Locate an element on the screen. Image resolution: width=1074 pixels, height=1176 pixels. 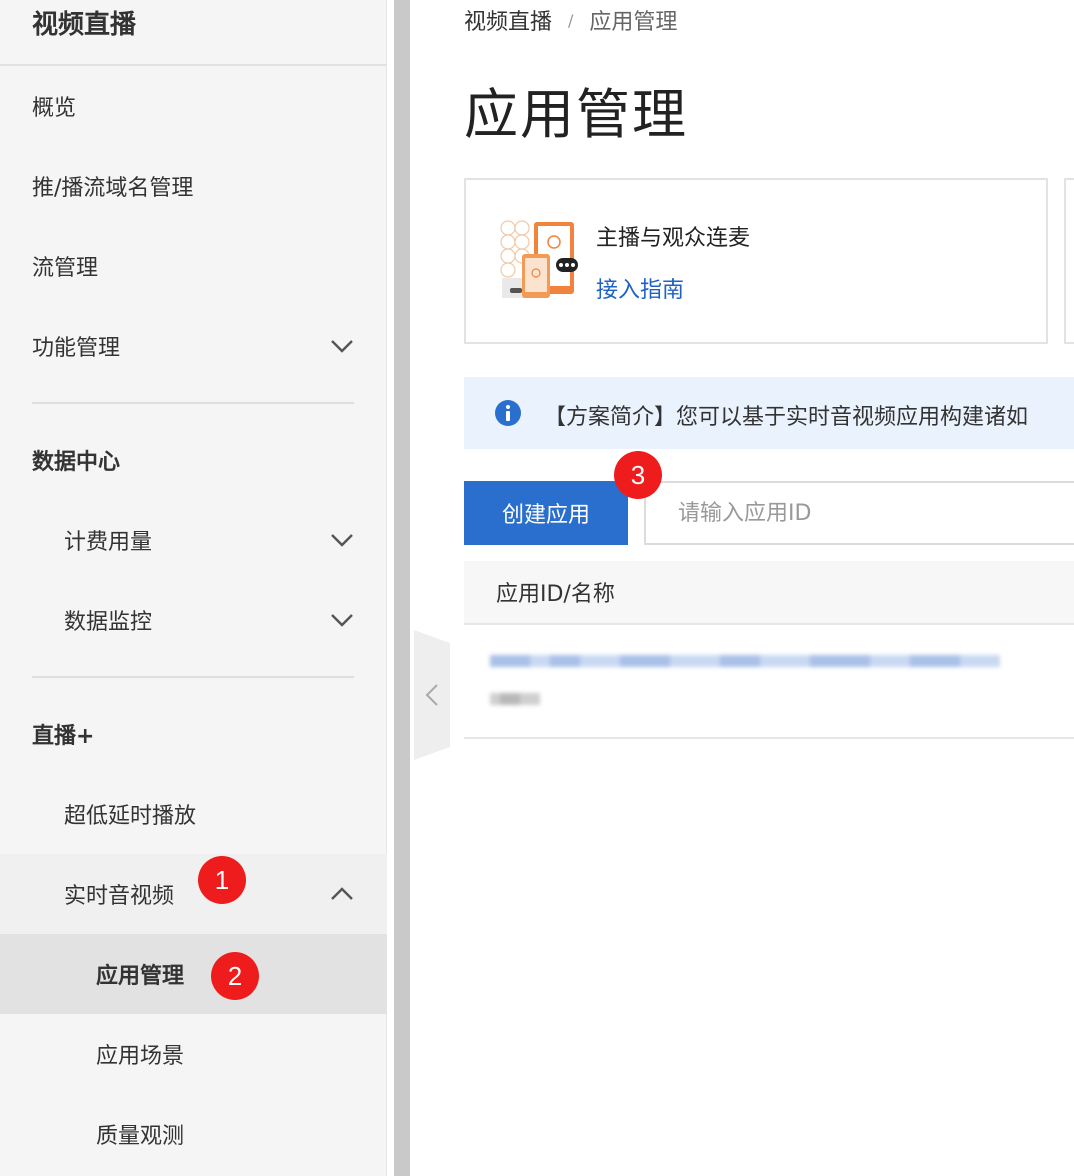
chevron-up-icon is located at coordinates (342, 893).